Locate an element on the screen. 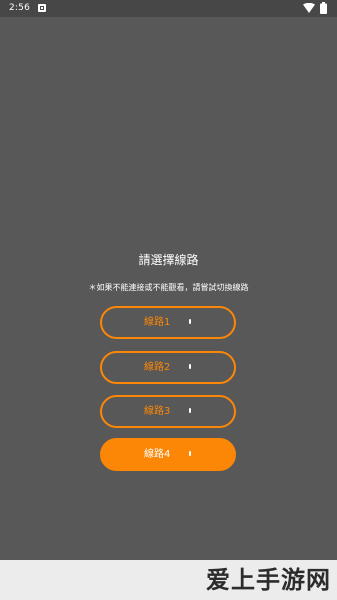 This screenshot has width=337, height=600. route-1-button: 線路1 is located at coordinates (168, 322).